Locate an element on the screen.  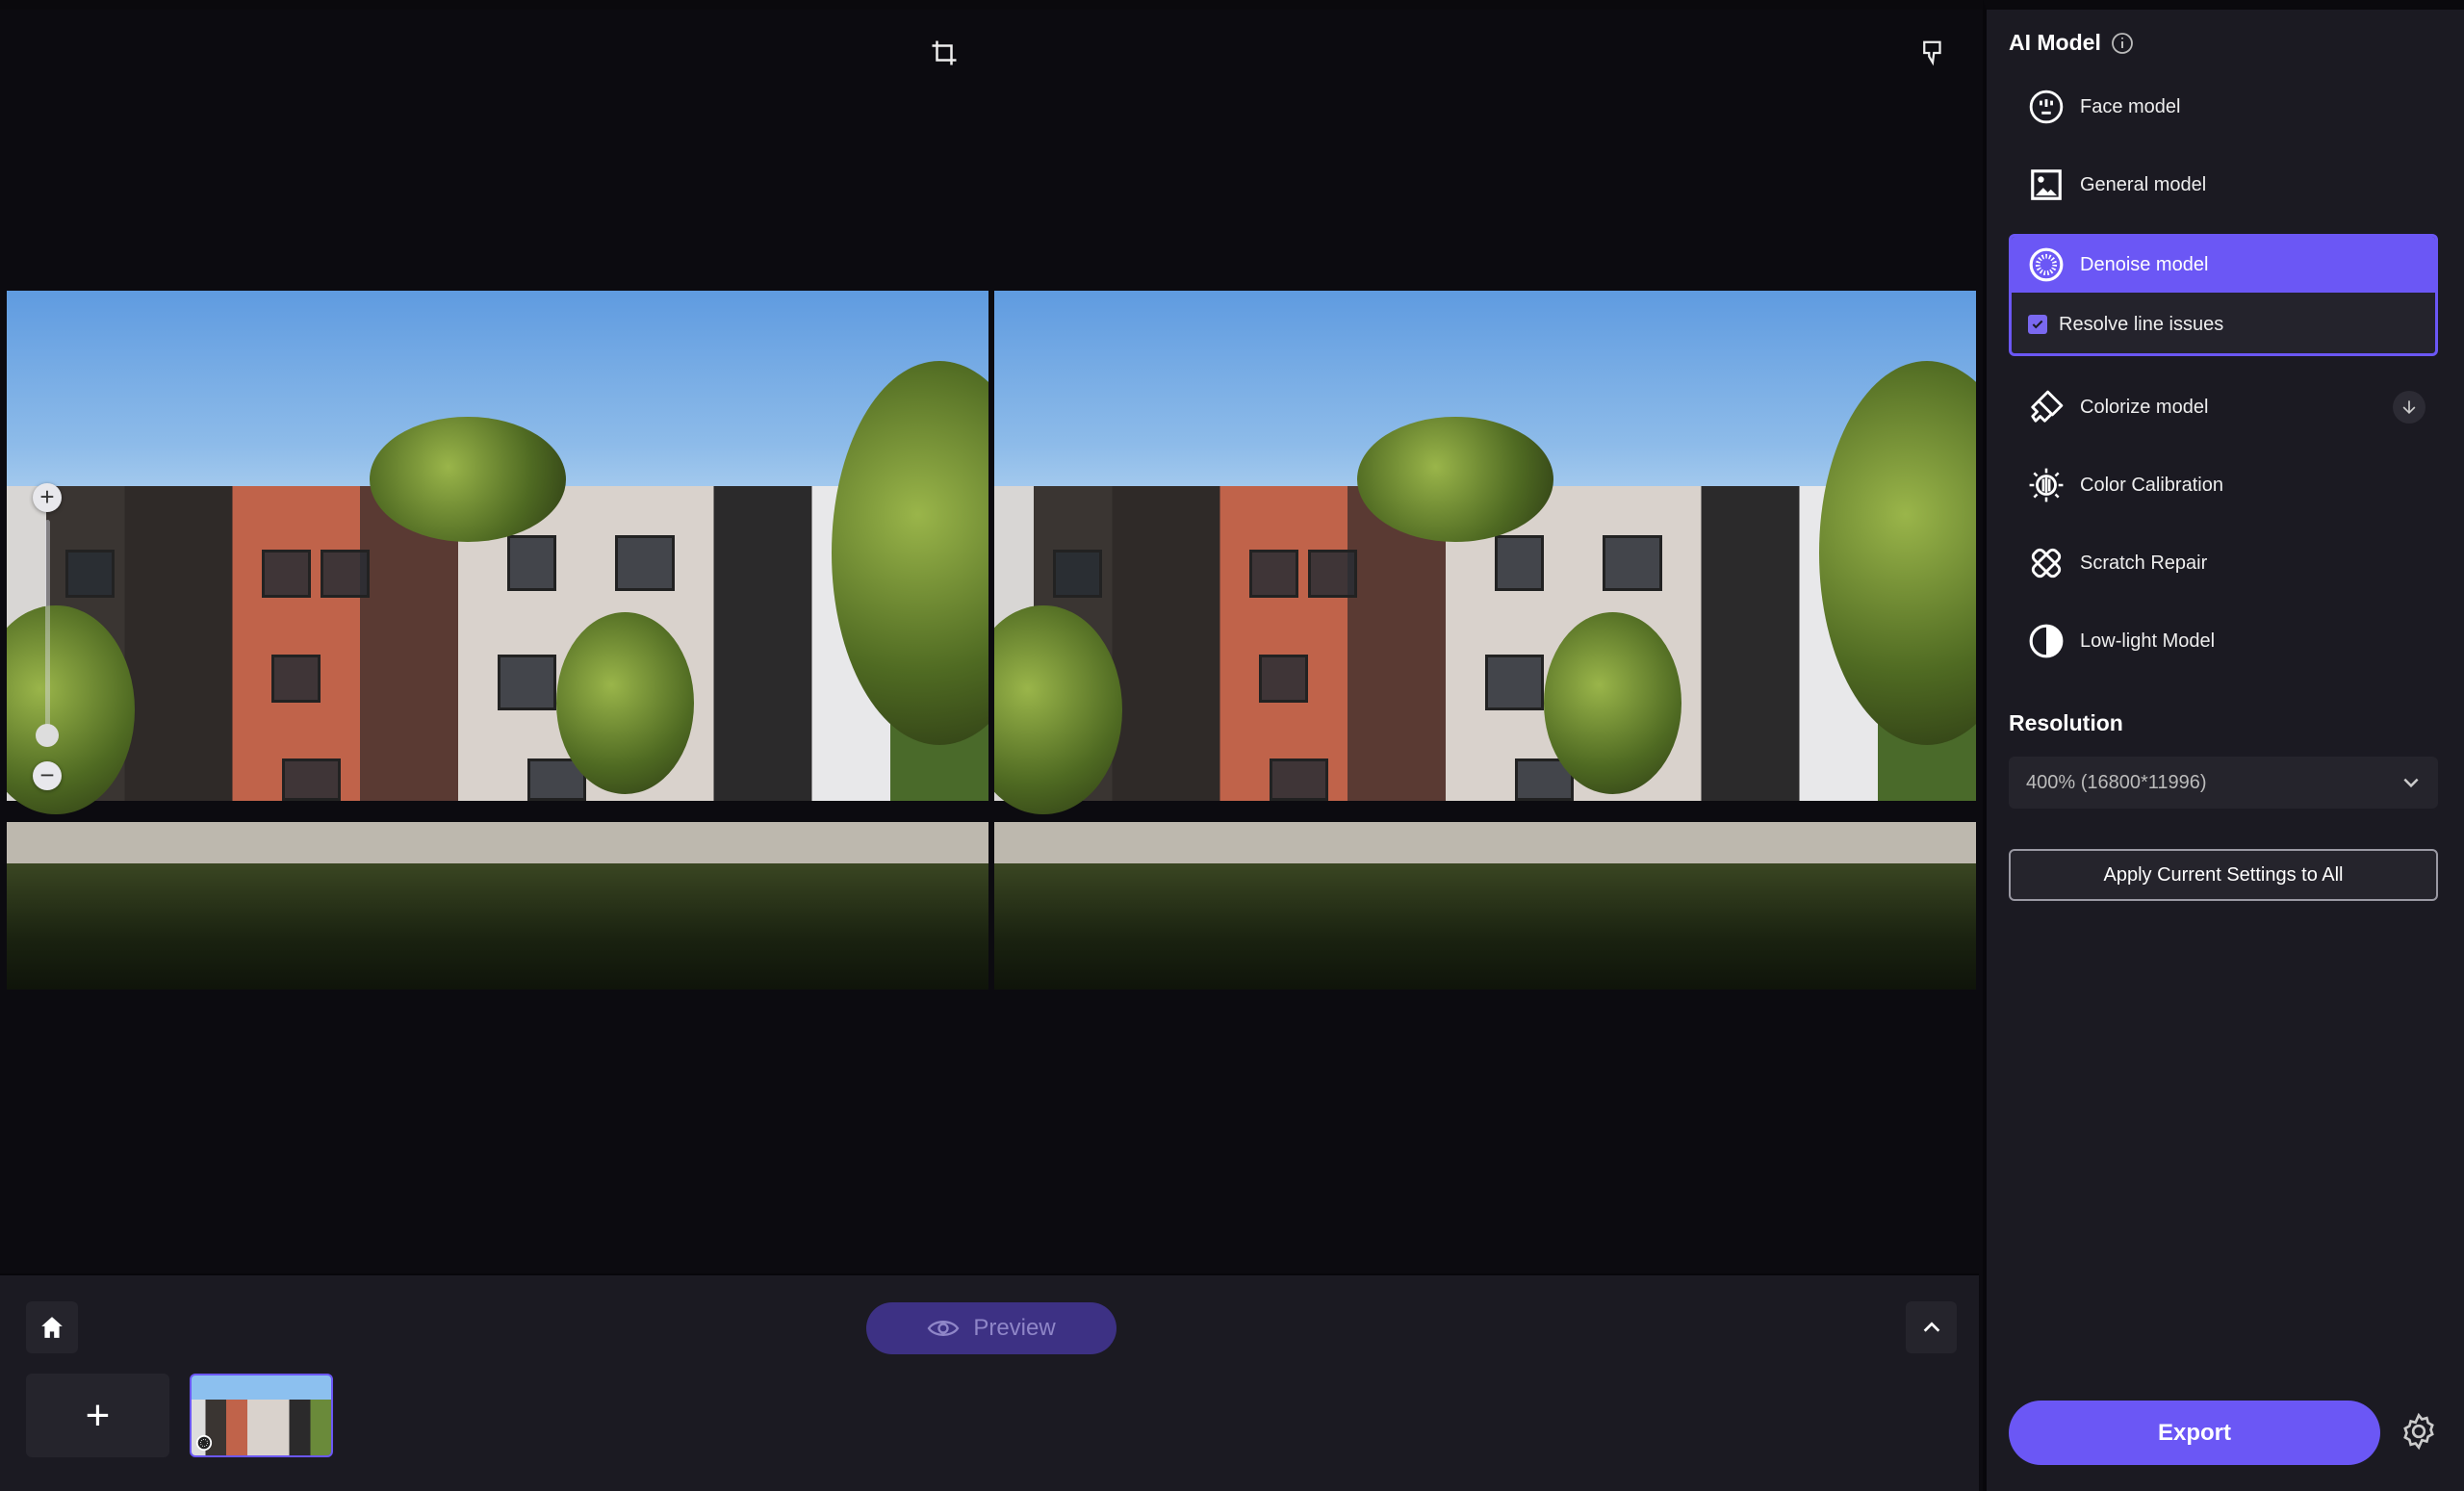
resolve-line-issues-checkbox is located at coordinates (2037, 324).